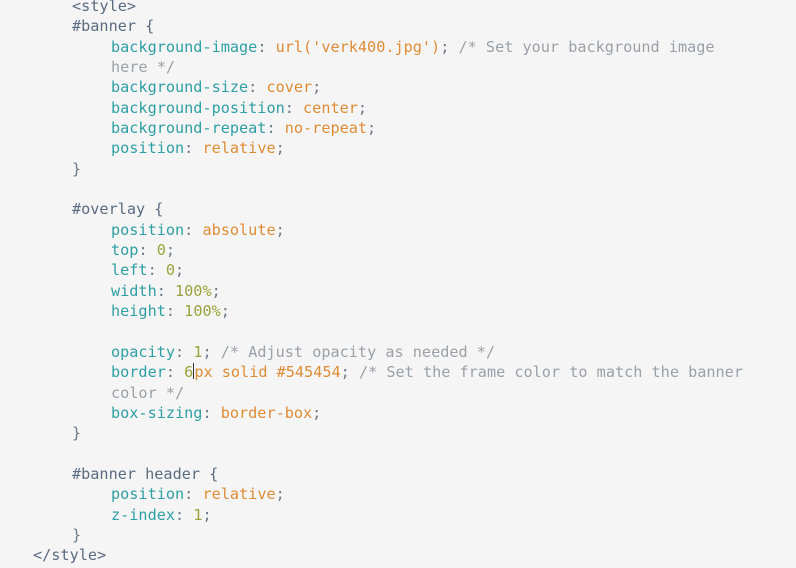  What do you see at coordinates (358, 46) in the screenshot?
I see `code-token-val-str: url('verk400.jpg')` at bounding box center [358, 46].